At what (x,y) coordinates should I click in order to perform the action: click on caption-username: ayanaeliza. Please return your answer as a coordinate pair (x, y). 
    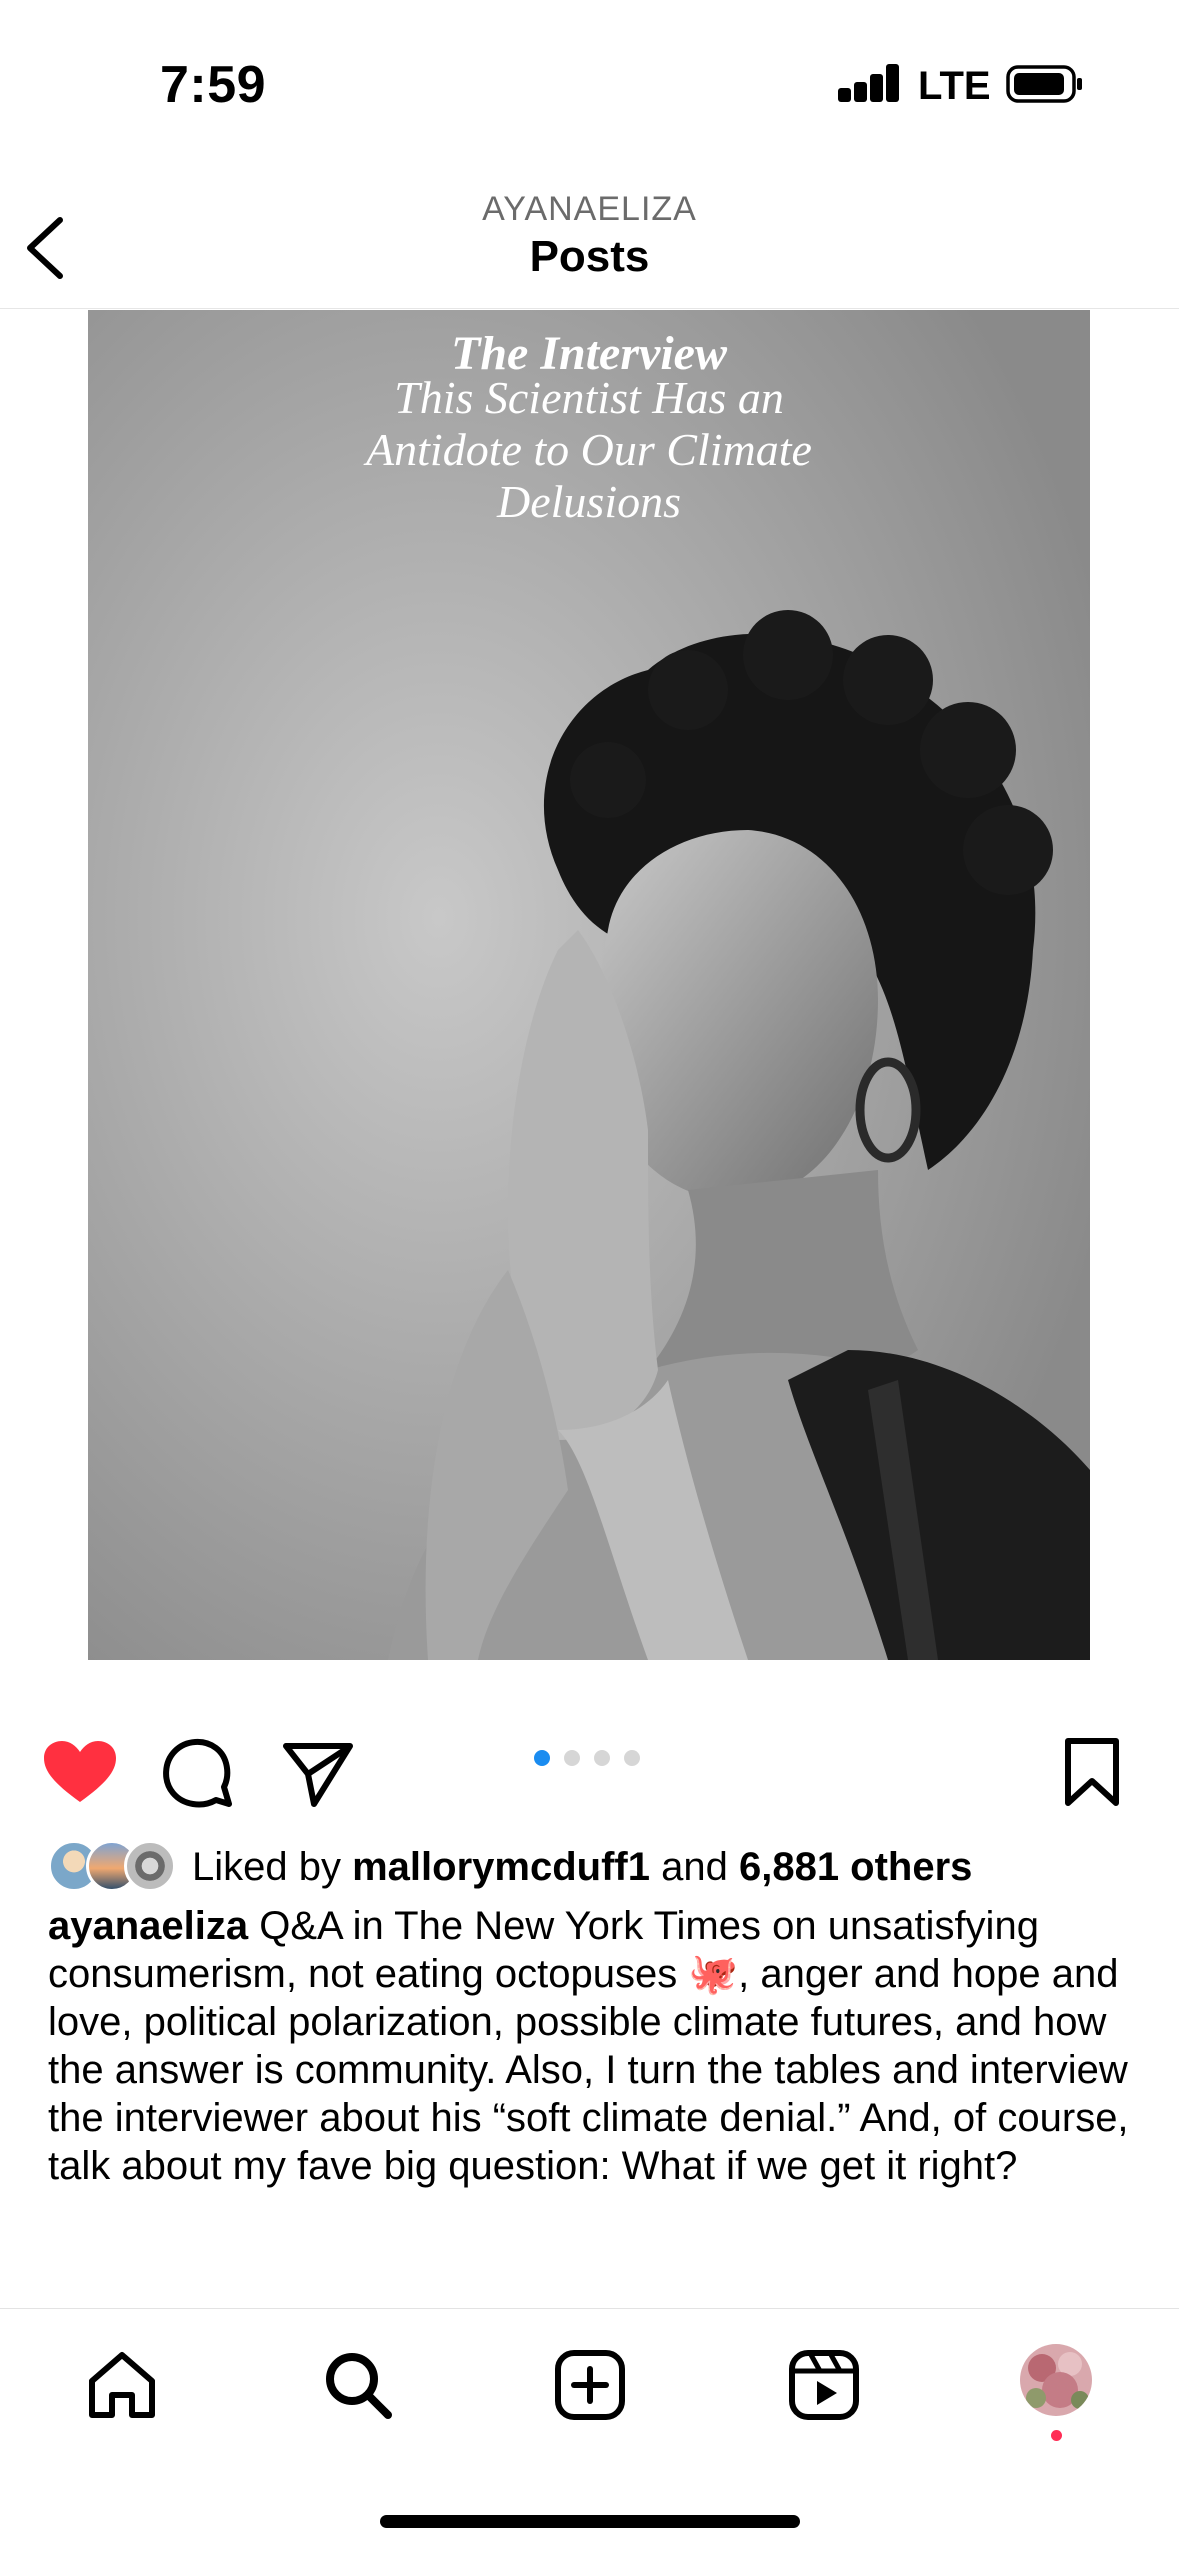
    Looking at the image, I should click on (148, 1926).